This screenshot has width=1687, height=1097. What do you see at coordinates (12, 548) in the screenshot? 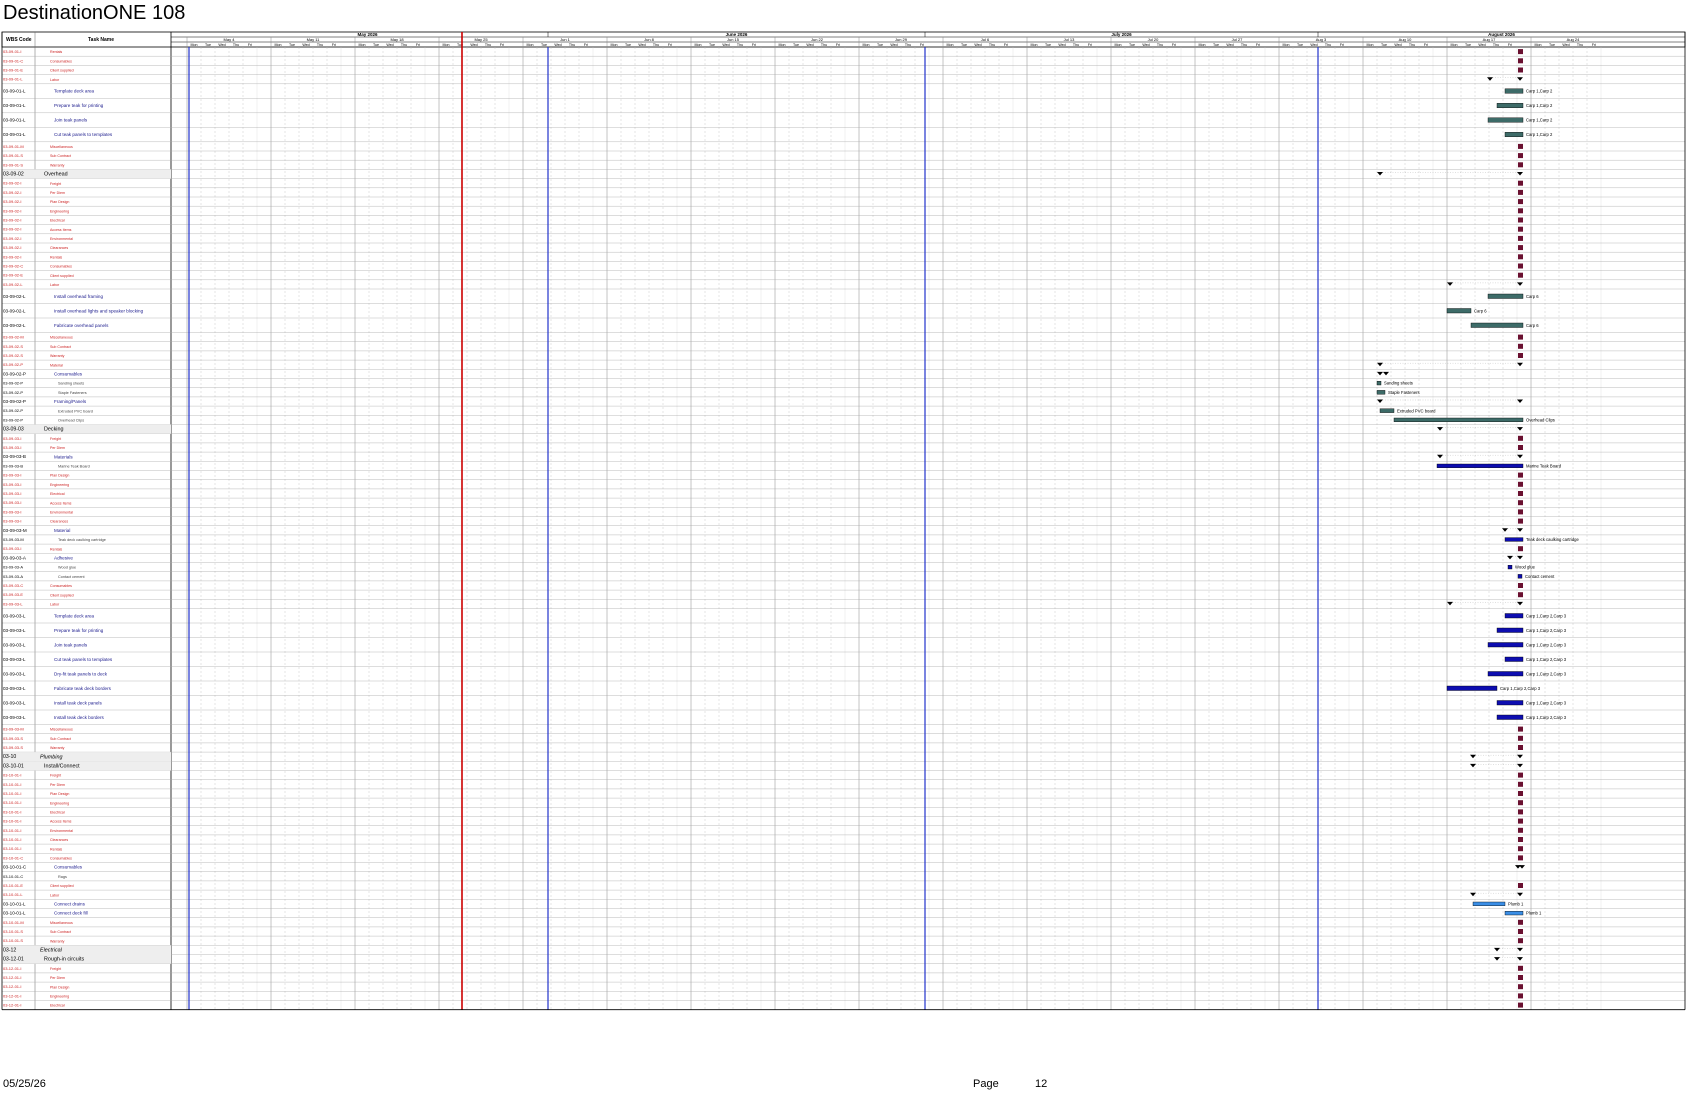
I see `wbs-code: 03-09-03-I` at bounding box center [12, 548].